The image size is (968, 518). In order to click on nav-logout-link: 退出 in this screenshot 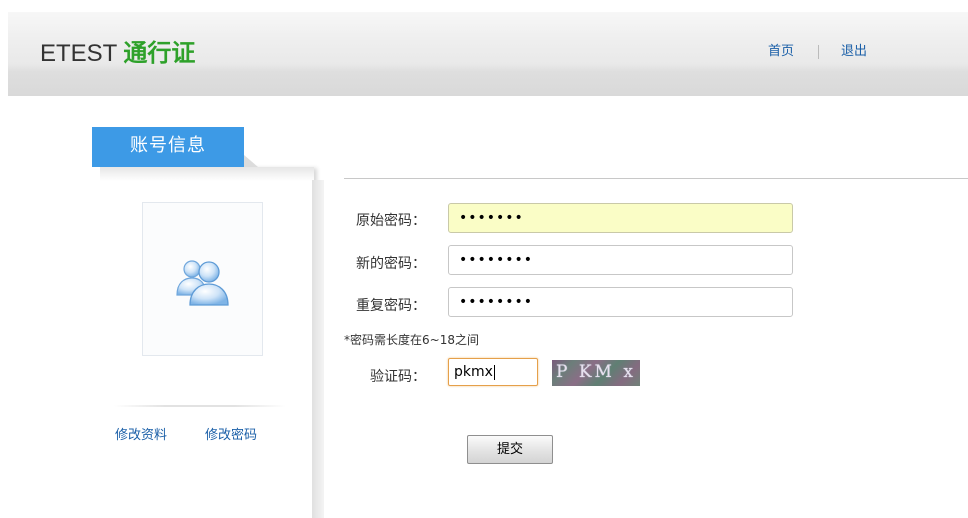, I will do `click(854, 51)`.